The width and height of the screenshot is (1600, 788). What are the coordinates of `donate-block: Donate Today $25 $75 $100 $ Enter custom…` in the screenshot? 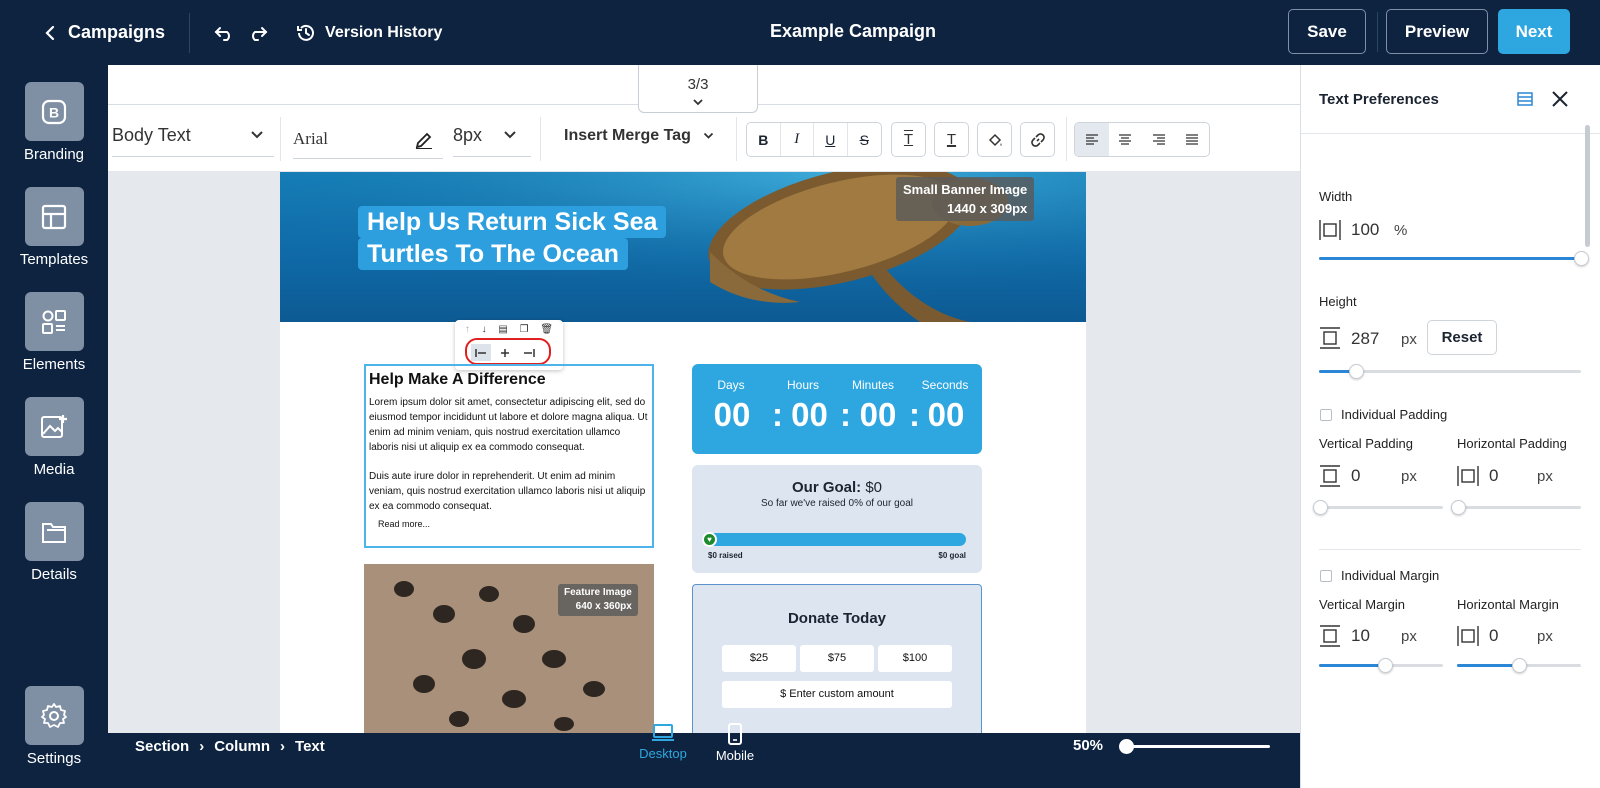 It's located at (837, 658).